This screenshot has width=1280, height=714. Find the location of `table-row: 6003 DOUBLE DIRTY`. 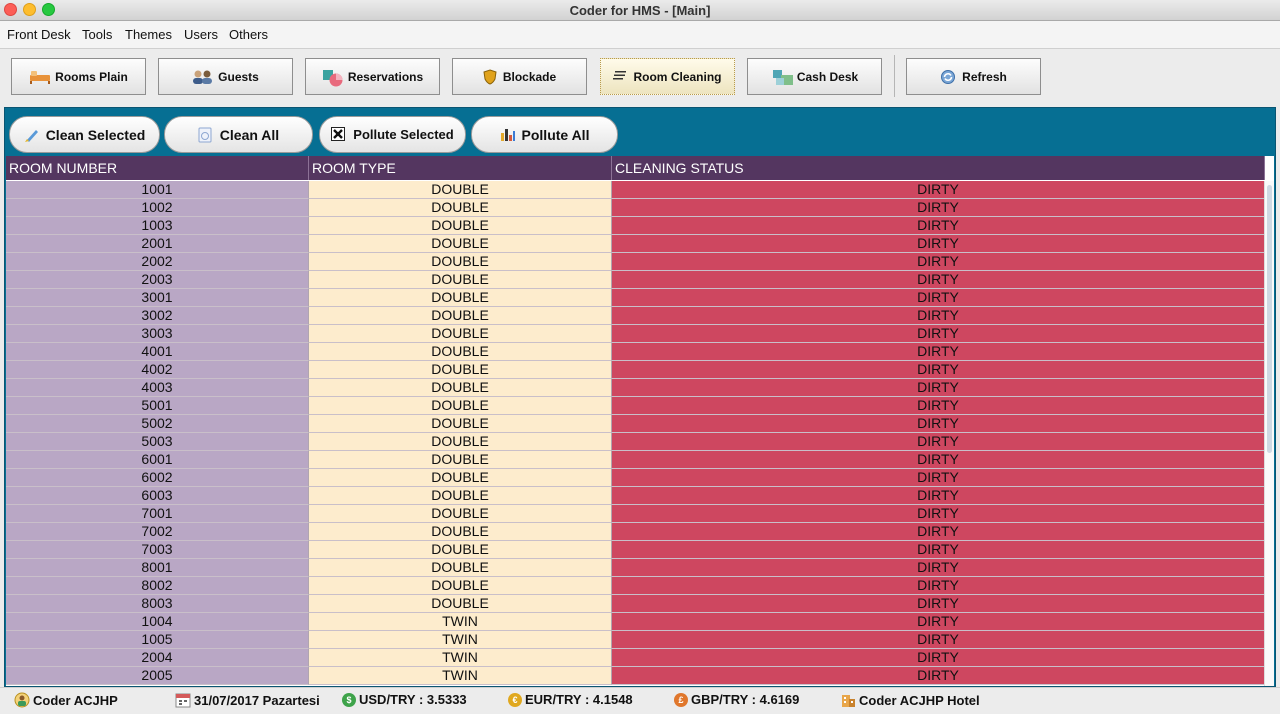

table-row: 6003 DOUBLE DIRTY is located at coordinates (635, 496).